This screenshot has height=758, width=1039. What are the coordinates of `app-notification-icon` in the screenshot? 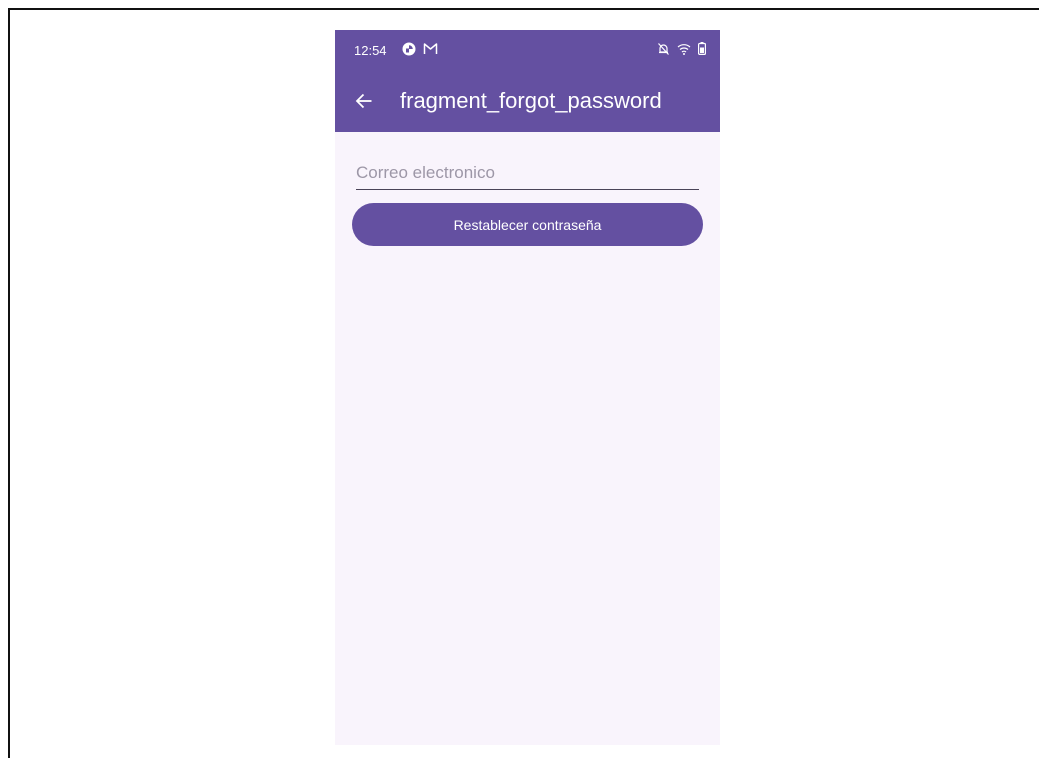 It's located at (409, 51).